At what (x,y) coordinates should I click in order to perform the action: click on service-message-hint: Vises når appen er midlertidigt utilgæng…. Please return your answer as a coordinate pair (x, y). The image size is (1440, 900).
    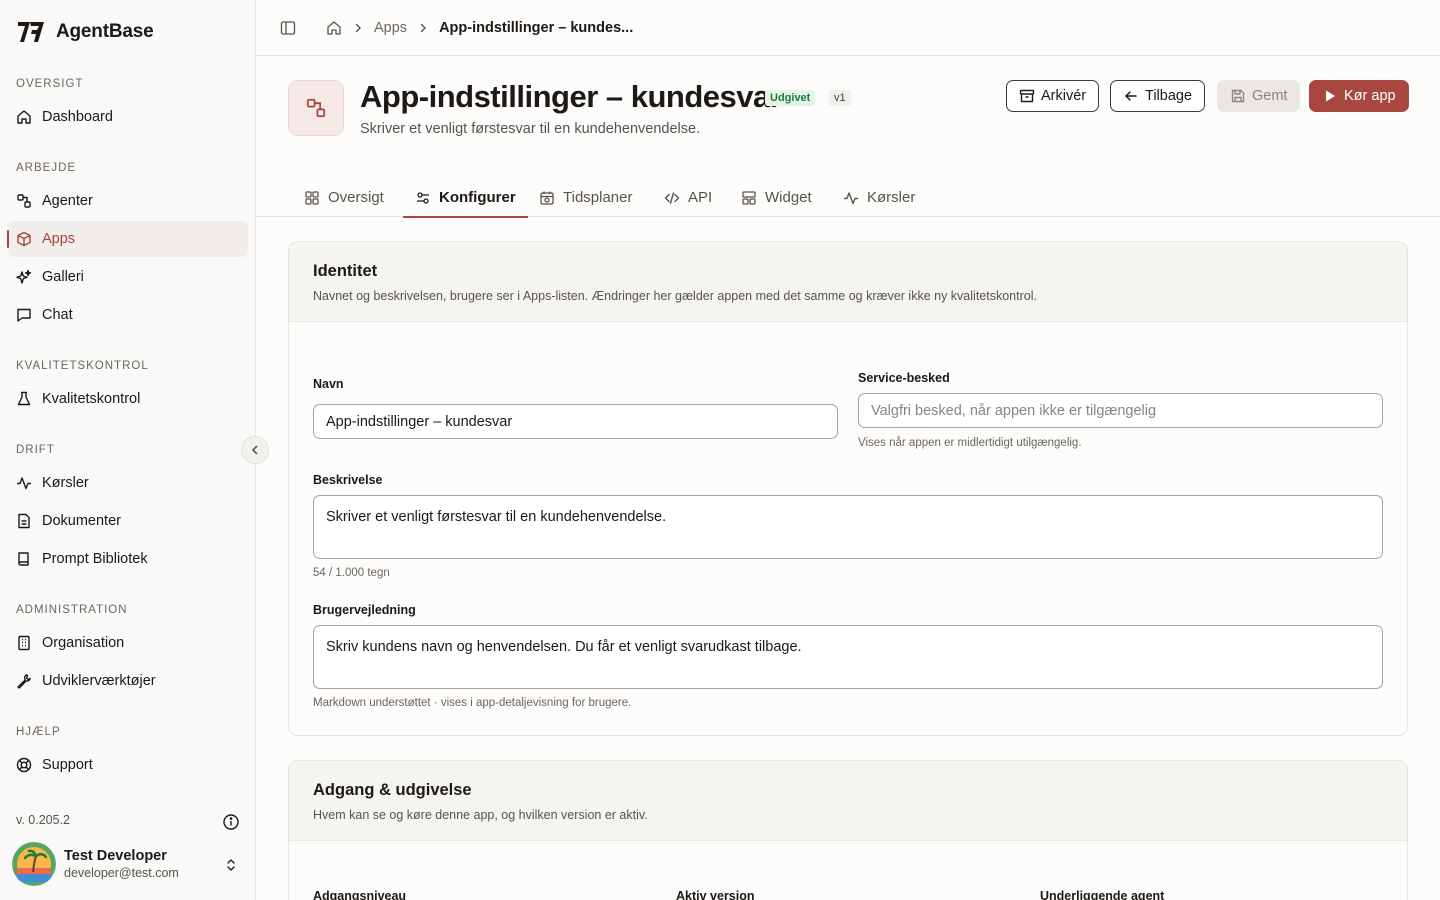
    Looking at the image, I should click on (970, 443).